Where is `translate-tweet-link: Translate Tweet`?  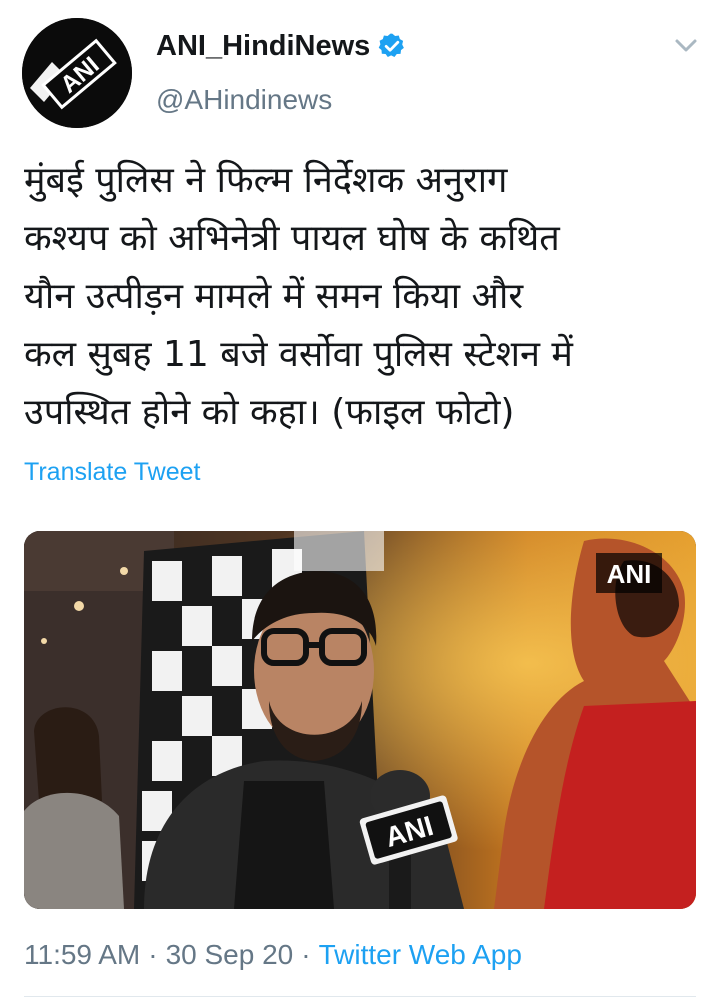 translate-tweet-link: Translate Tweet is located at coordinates (112, 472).